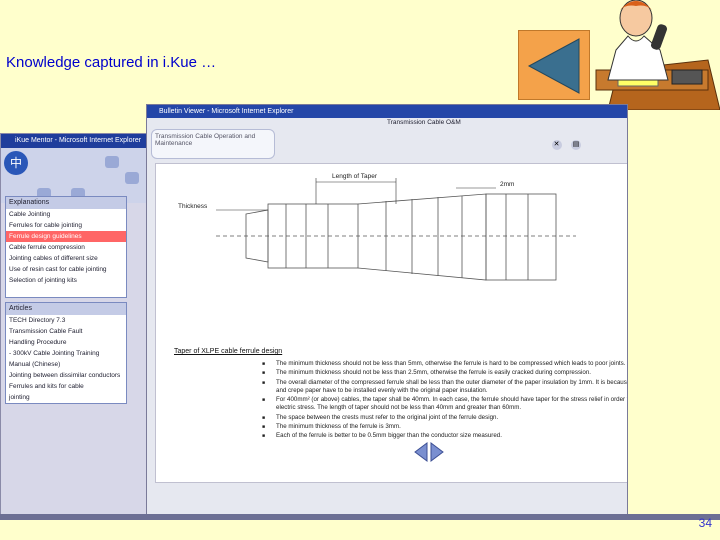 This screenshot has width=720, height=540. Describe the element at coordinates (66, 225) in the screenshot. I see `list-item: Ferrules for cable jointing` at that location.